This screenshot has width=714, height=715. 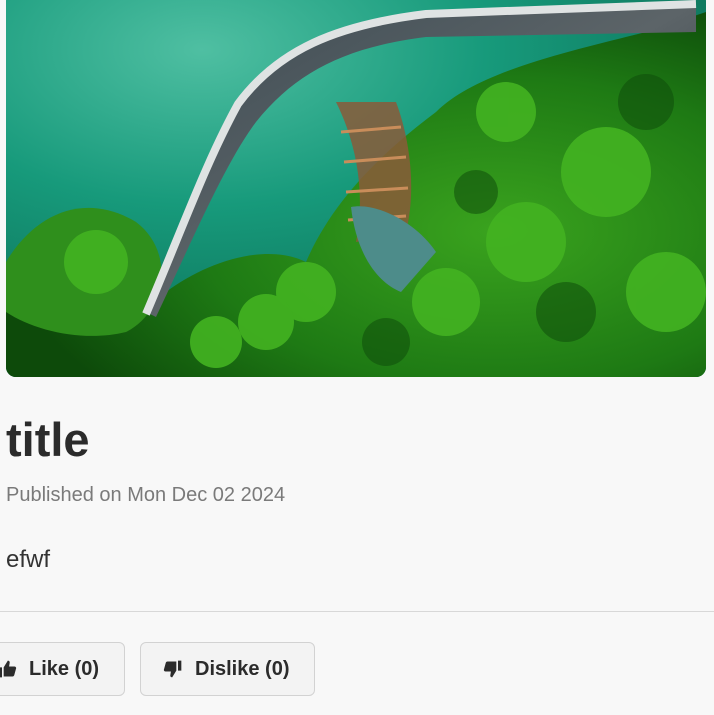 I want to click on like-button: Like (0), so click(x=62, y=669).